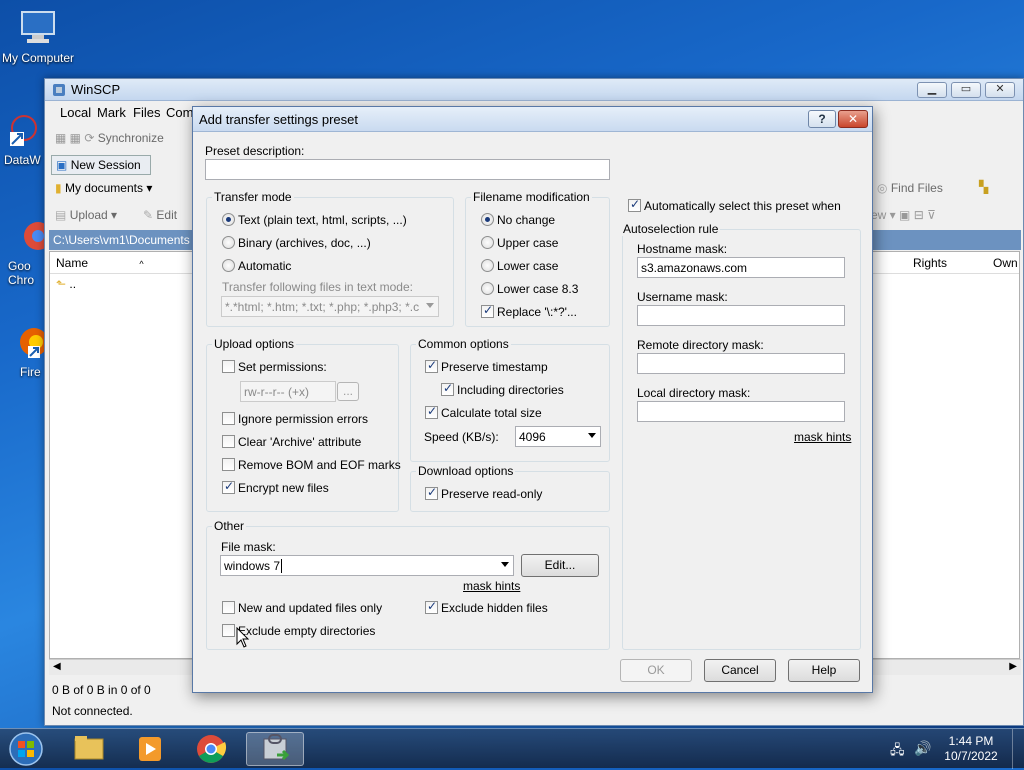 This screenshot has height=770, width=1024. I want to click on taskbar-chrome, so click(211, 749).